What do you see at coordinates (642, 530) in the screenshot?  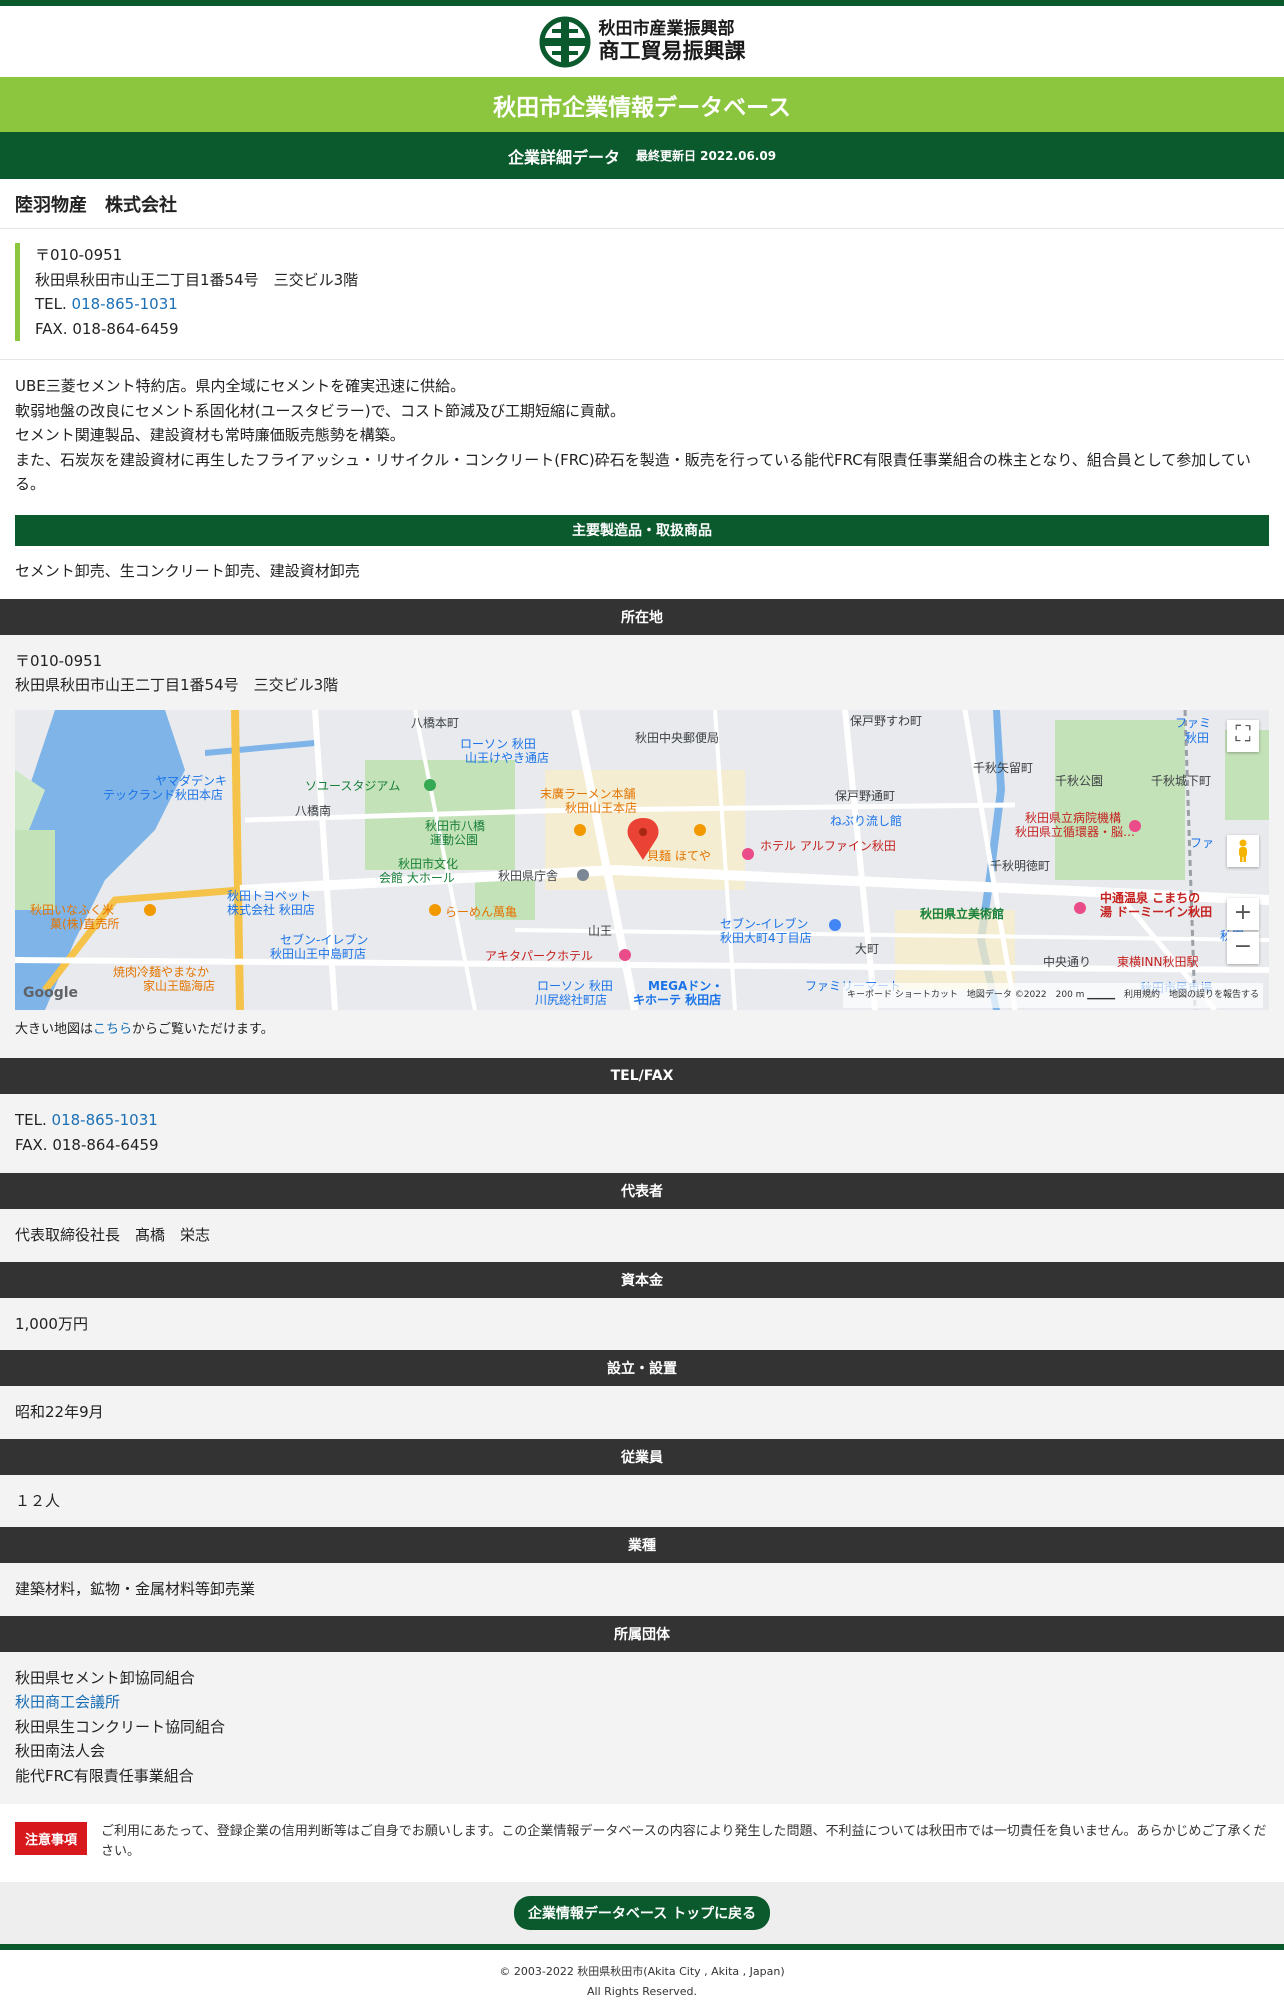 I see `products-heading: 主要製造品・取扱商品` at bounding box center [642, 530].